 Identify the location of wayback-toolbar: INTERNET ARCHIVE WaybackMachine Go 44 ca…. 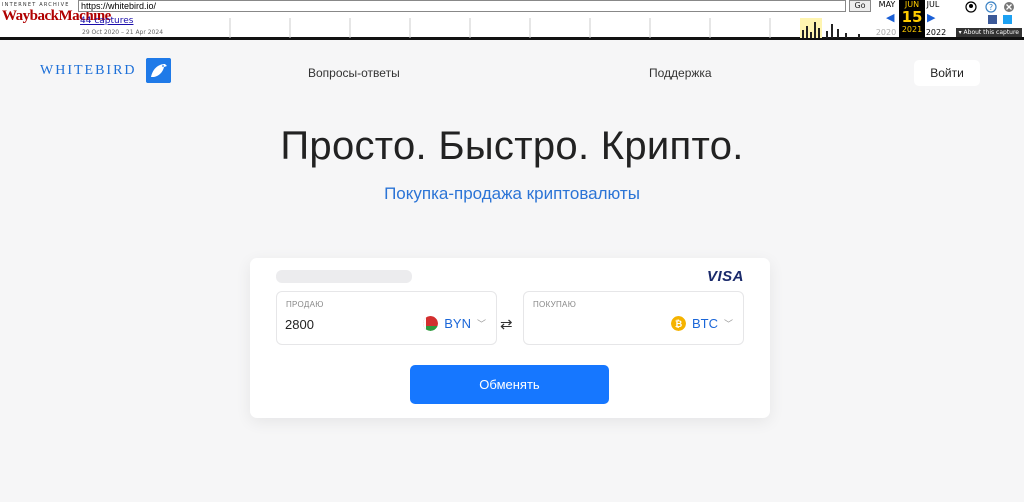
(512, 20).